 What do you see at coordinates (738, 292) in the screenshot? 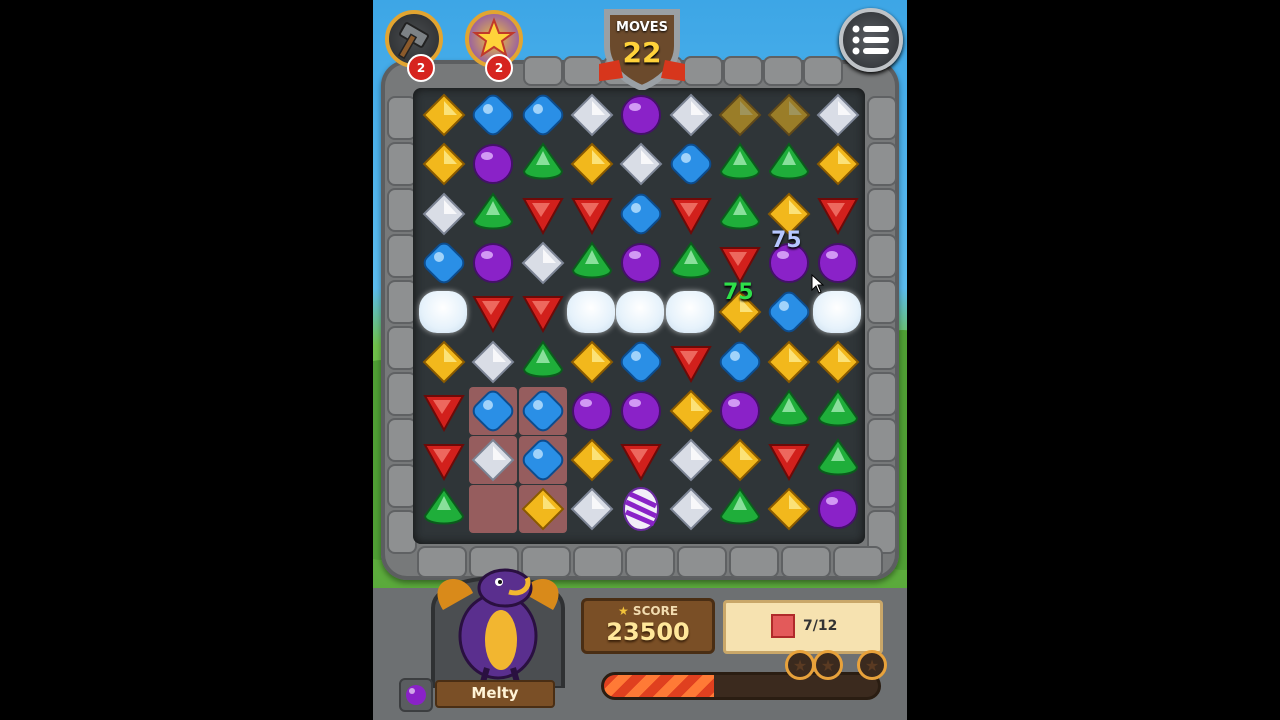
I see `floating-points-2: 75` at bounding box center [738, 292].